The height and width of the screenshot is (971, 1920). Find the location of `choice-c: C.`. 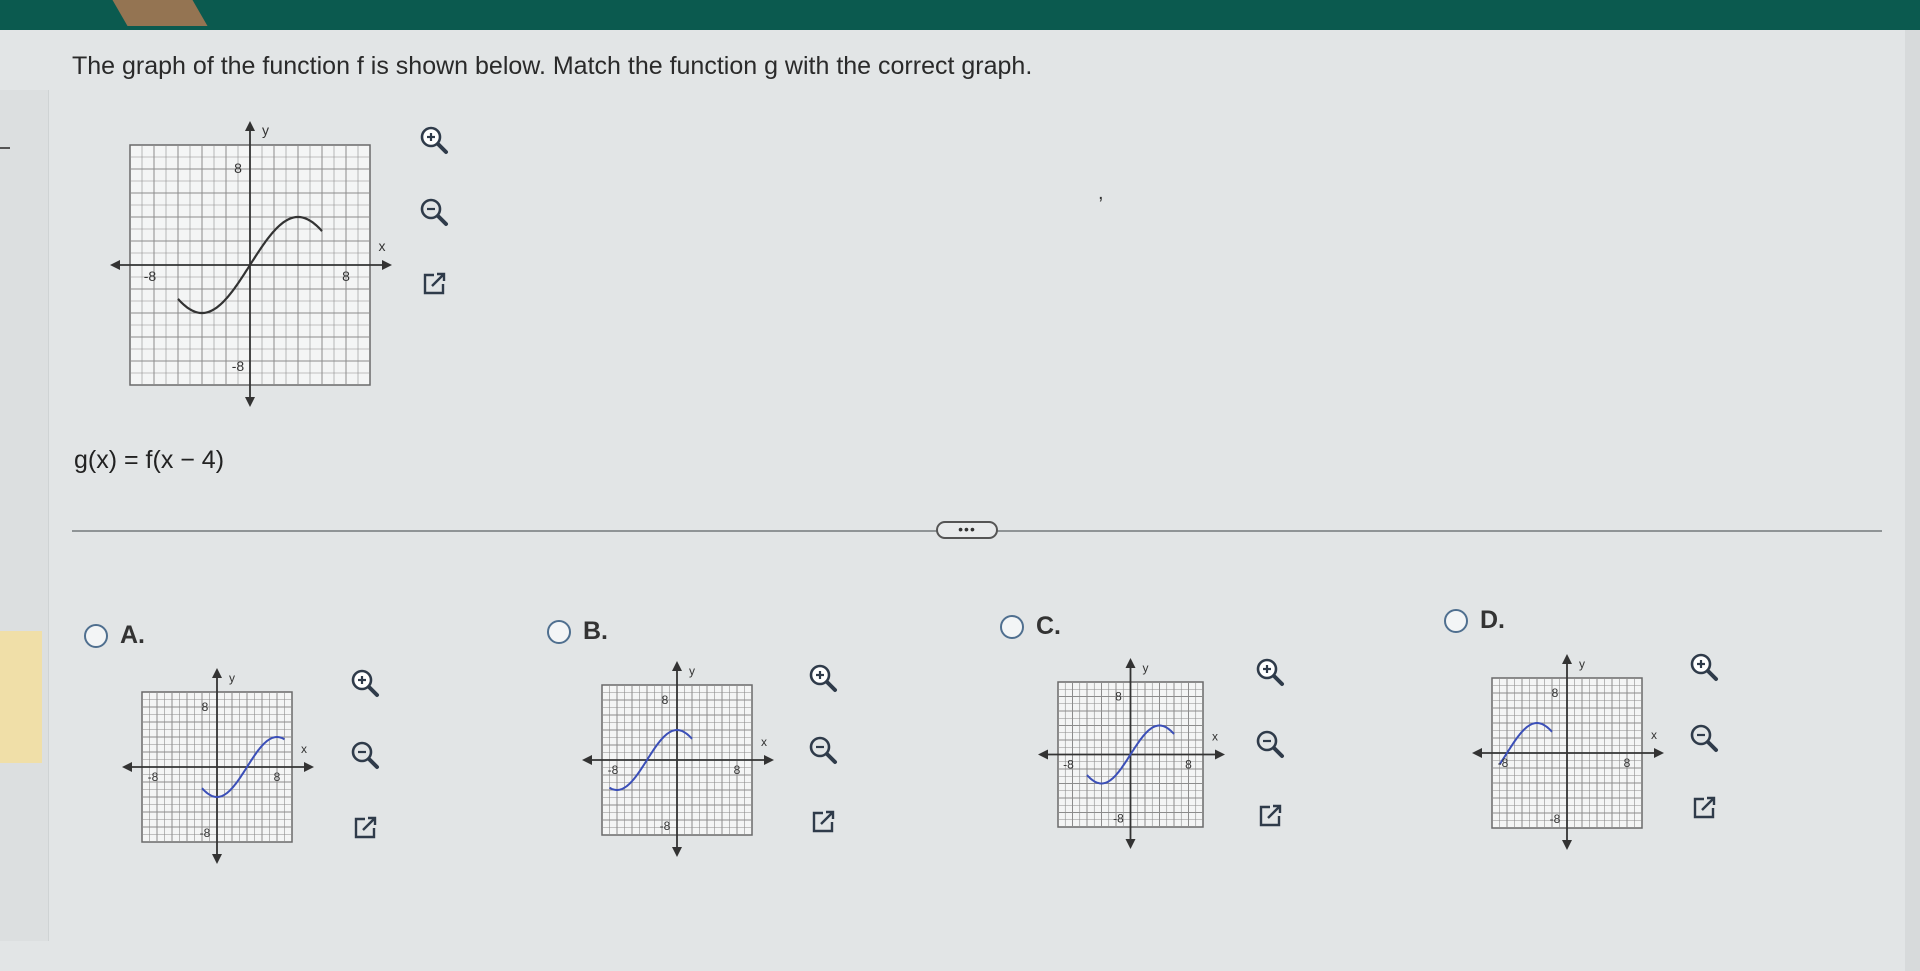

choice-c: C. is located at coordinates (1030, 626).